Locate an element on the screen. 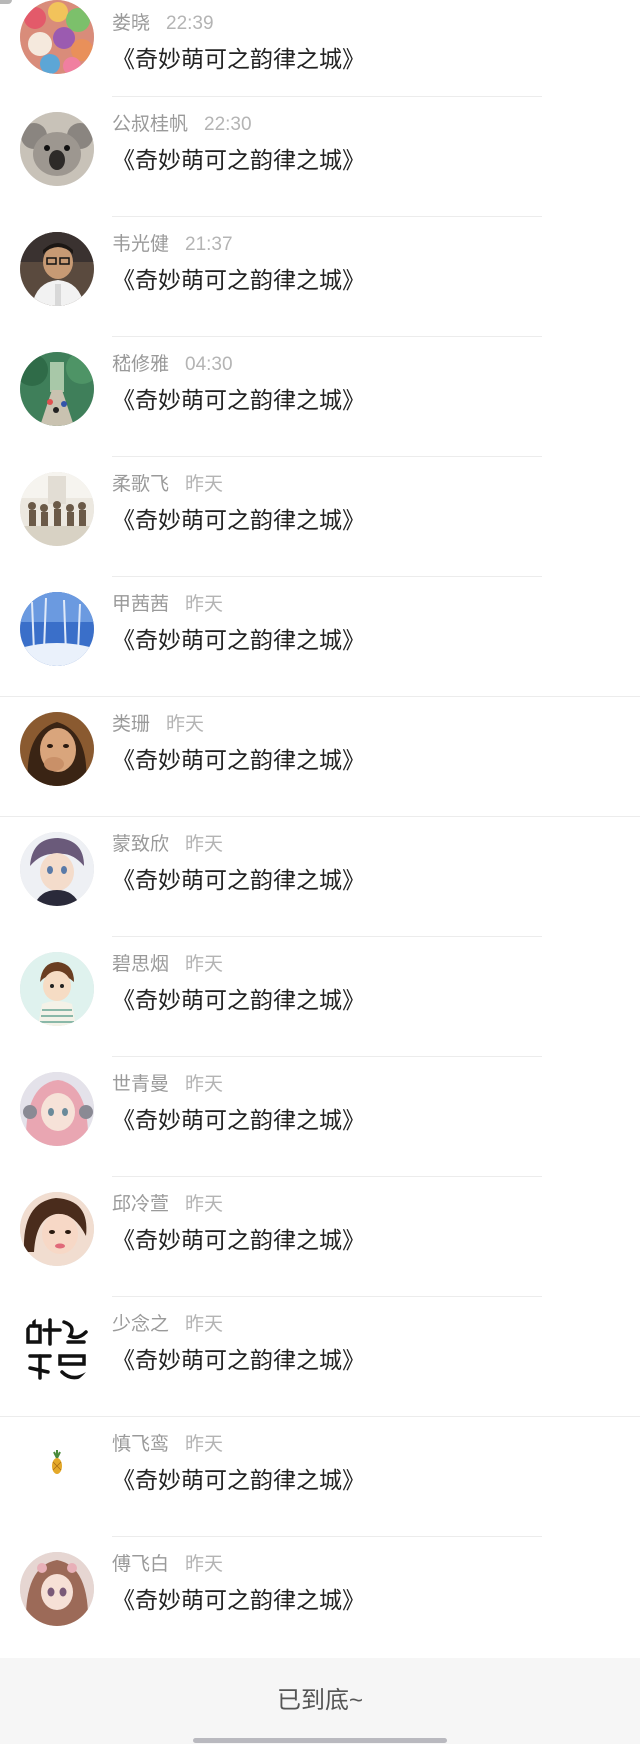  contact-name: 柔歌飞 昨天 is located at coordinates (167, 482).